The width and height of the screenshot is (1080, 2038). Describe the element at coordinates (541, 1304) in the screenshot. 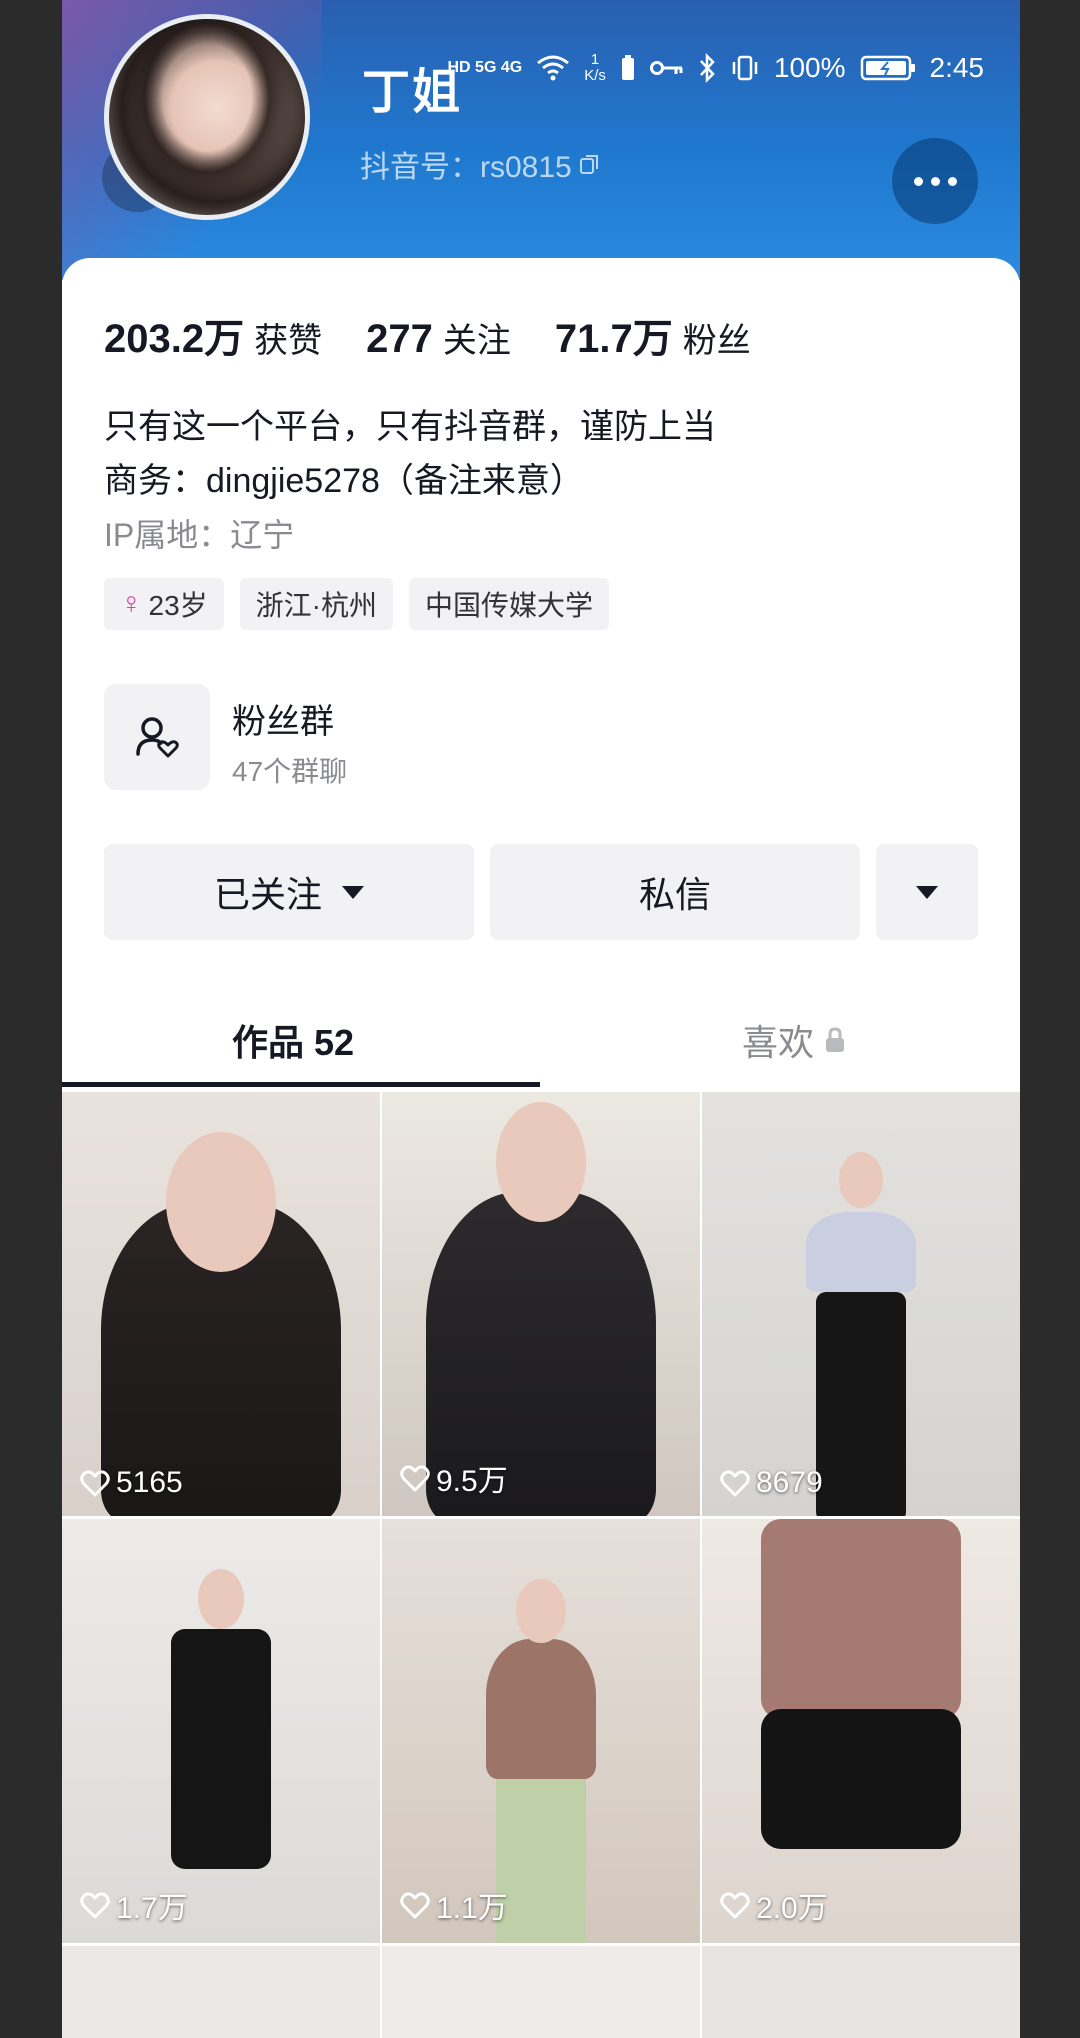

I see `video-thumbnail: 9.5万` at that location.